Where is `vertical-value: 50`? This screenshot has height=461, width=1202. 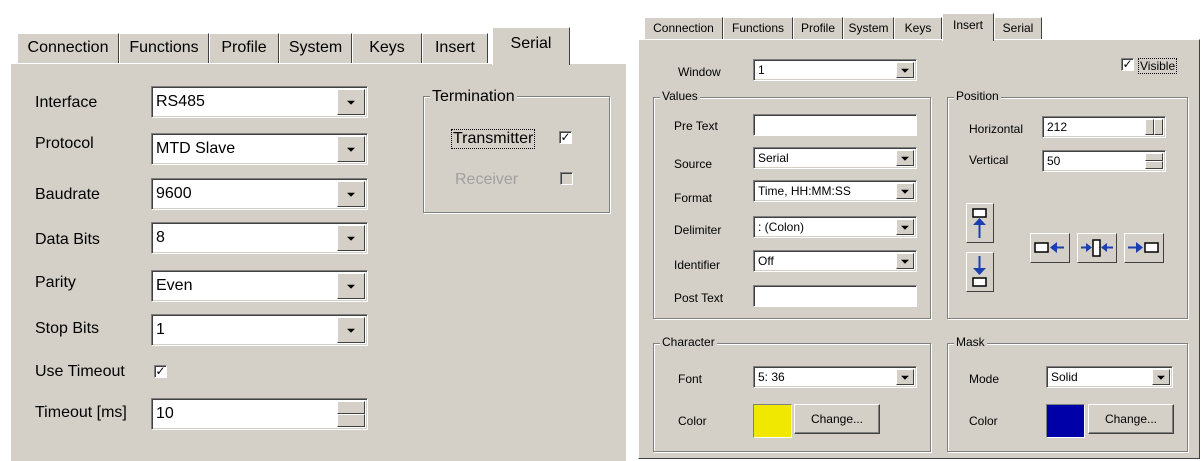
vertical-value: 50 is located at coordinates (1054, 161).